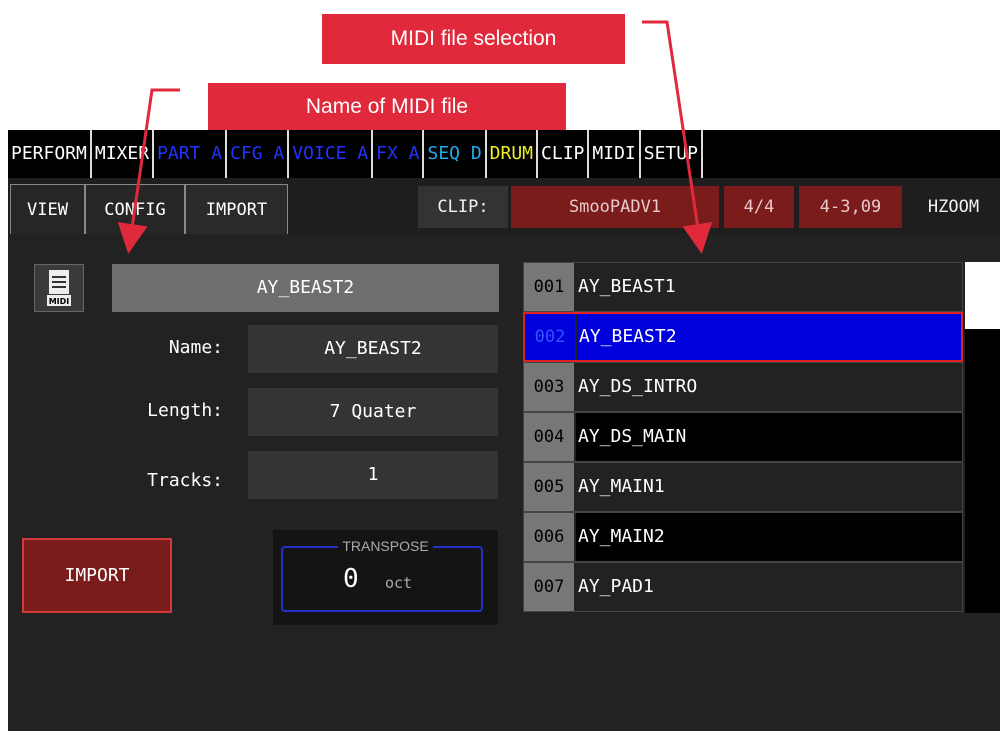 The image size is (1000, 731). I want to click on file-number: 003, so click(549, 387).